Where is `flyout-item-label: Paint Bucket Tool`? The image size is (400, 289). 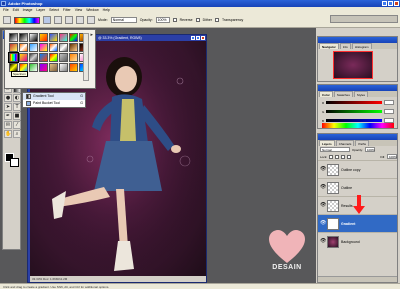 flyout-item-label: Paint Bucket Tool is located at coordinates (46, 103).